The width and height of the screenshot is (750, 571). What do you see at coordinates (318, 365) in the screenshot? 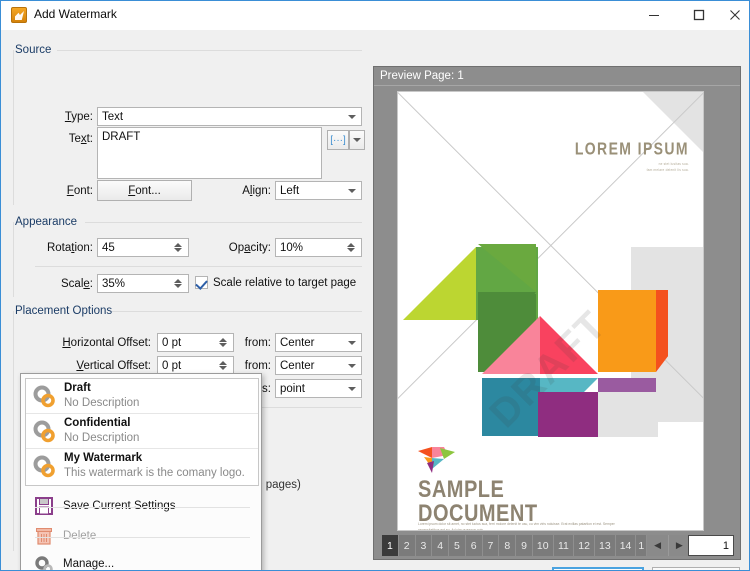
I see `vertical-from-combo: Center` at bounding box center [318, 365].